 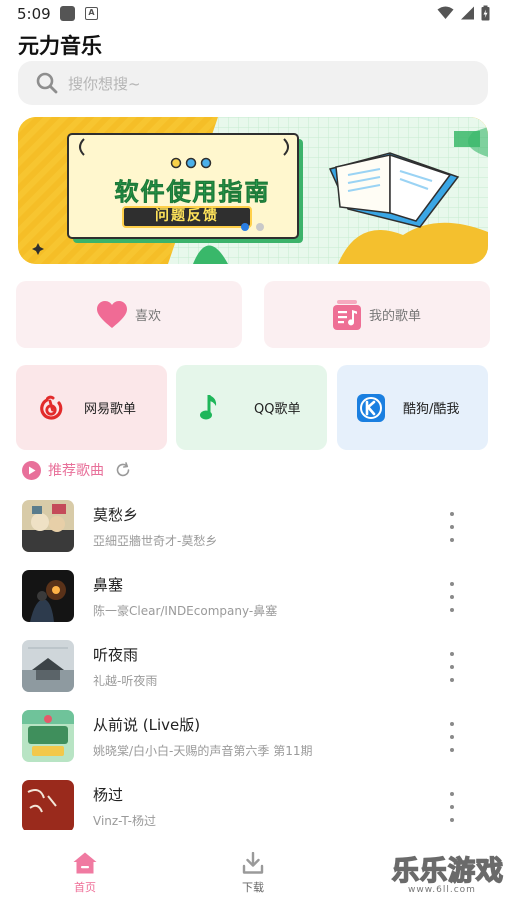 I want to click on song-item: 莫愁乡 亞細亞牆世奇才-莫愁乡, so click(x=253, y=535).